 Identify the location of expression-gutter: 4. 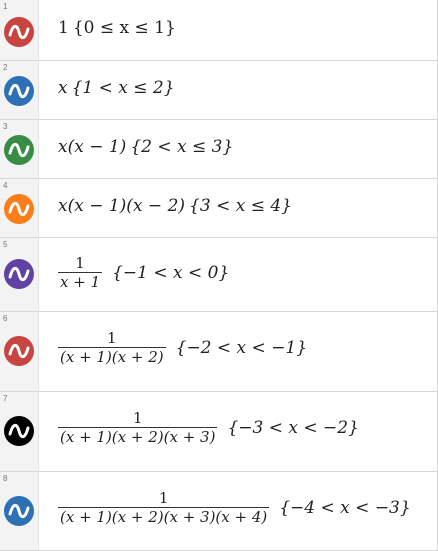
(19, 208).